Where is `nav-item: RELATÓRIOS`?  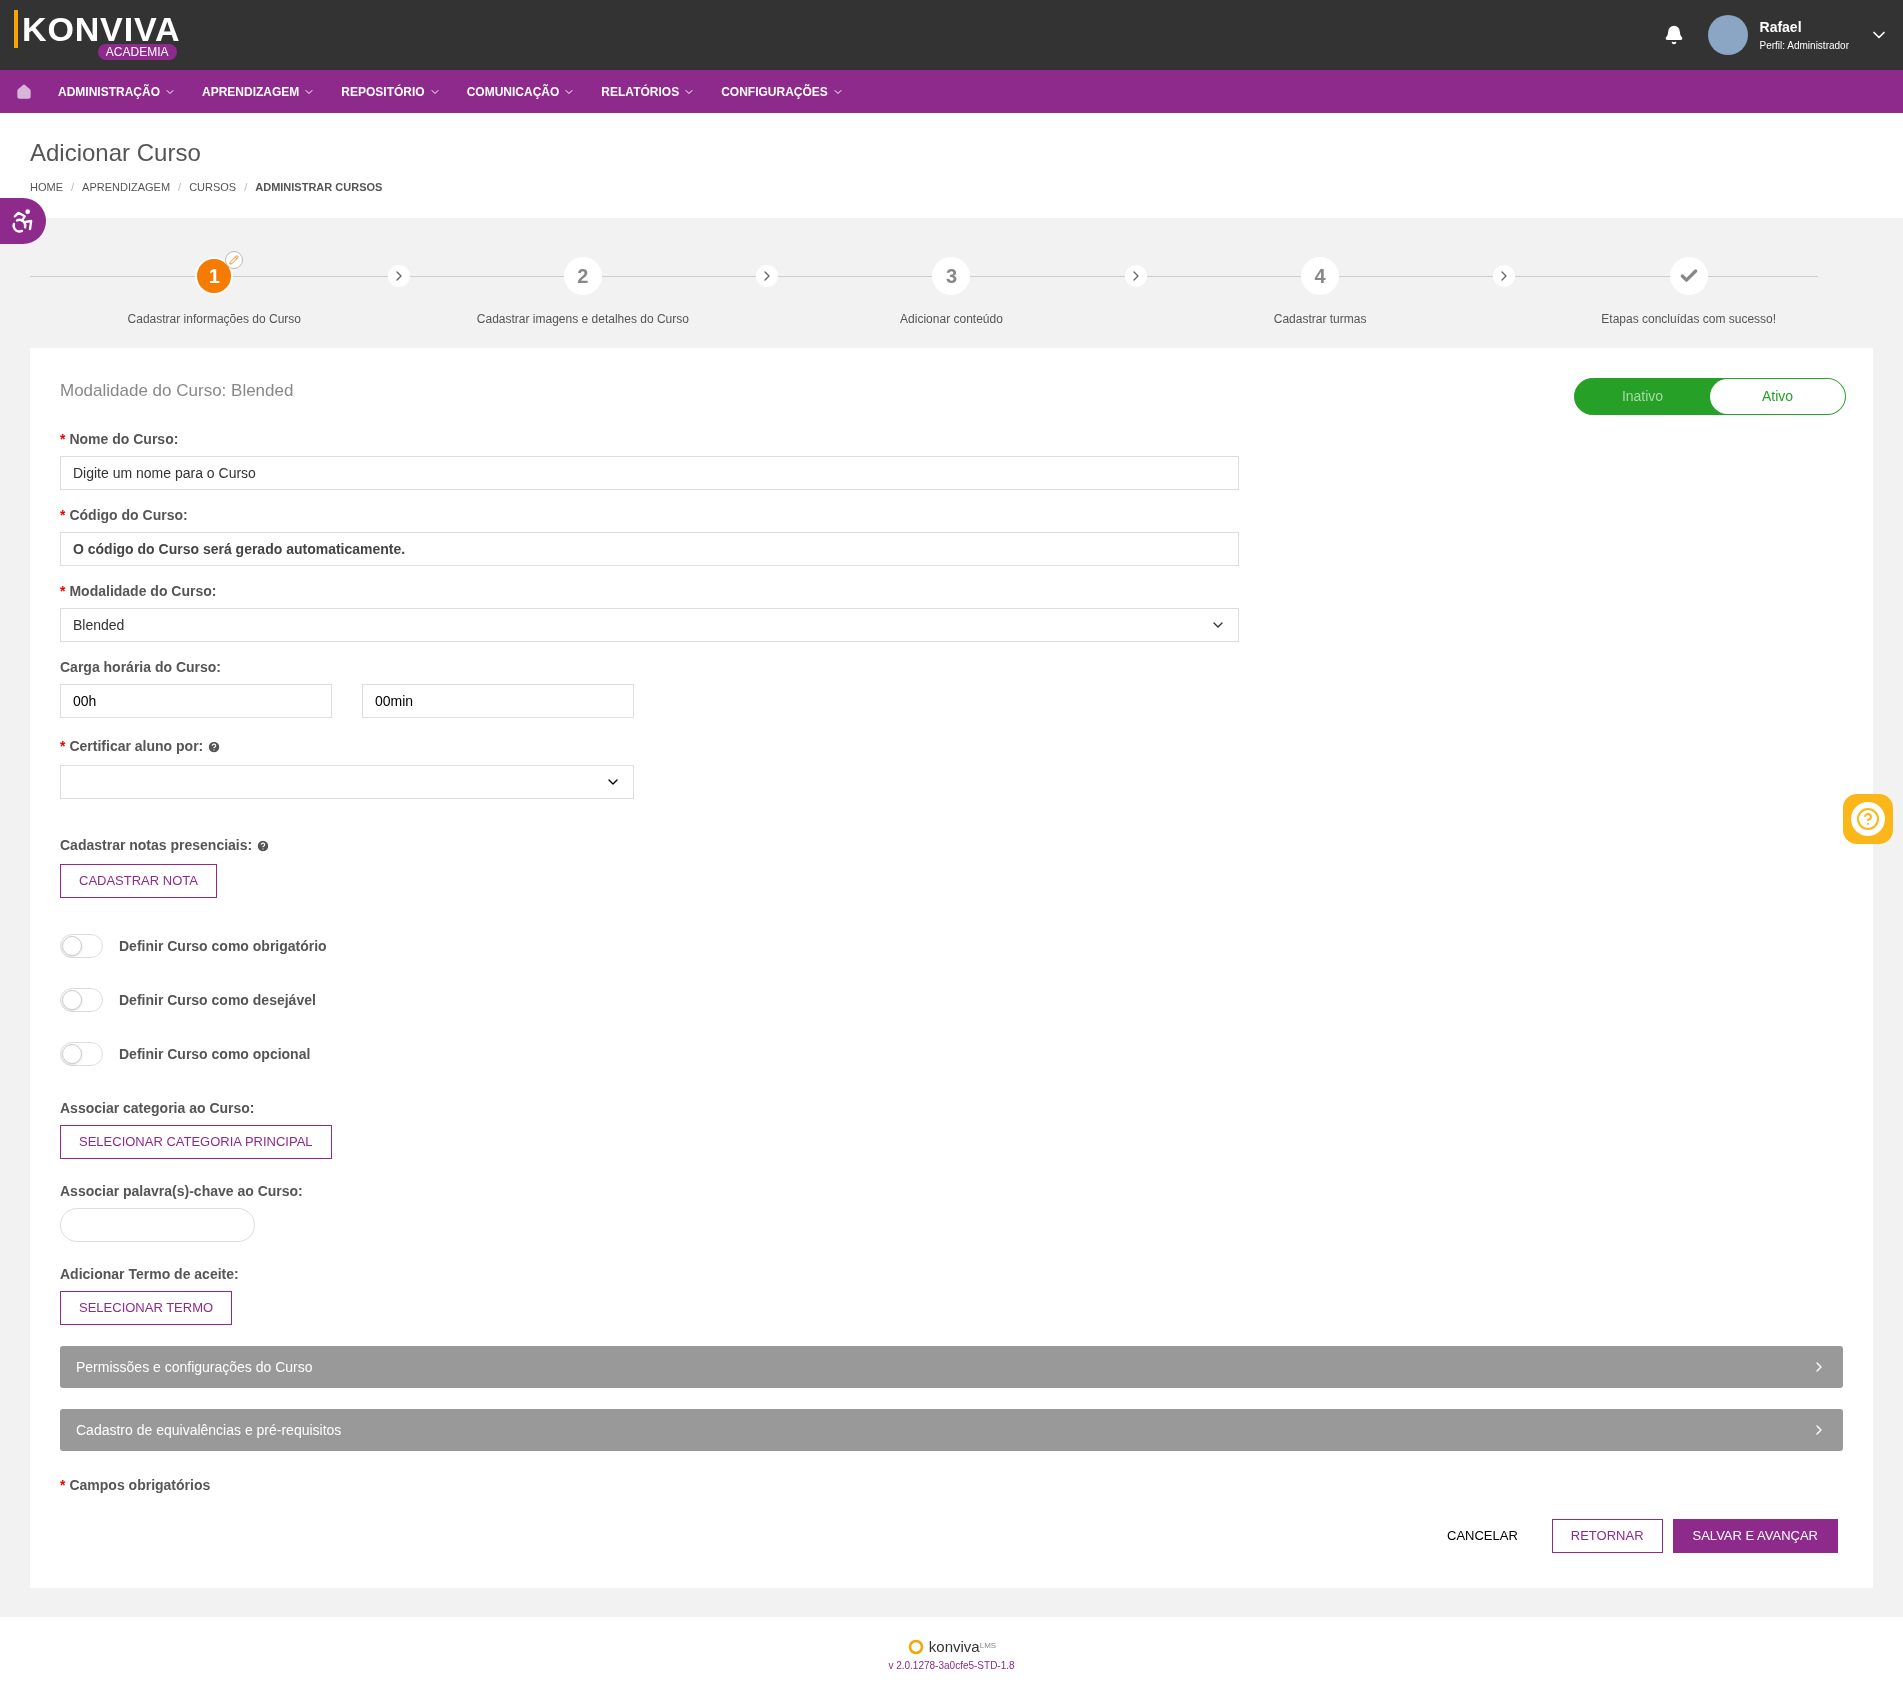 nav-item: RELATÓRIOS is located at coordinates (648, 91).